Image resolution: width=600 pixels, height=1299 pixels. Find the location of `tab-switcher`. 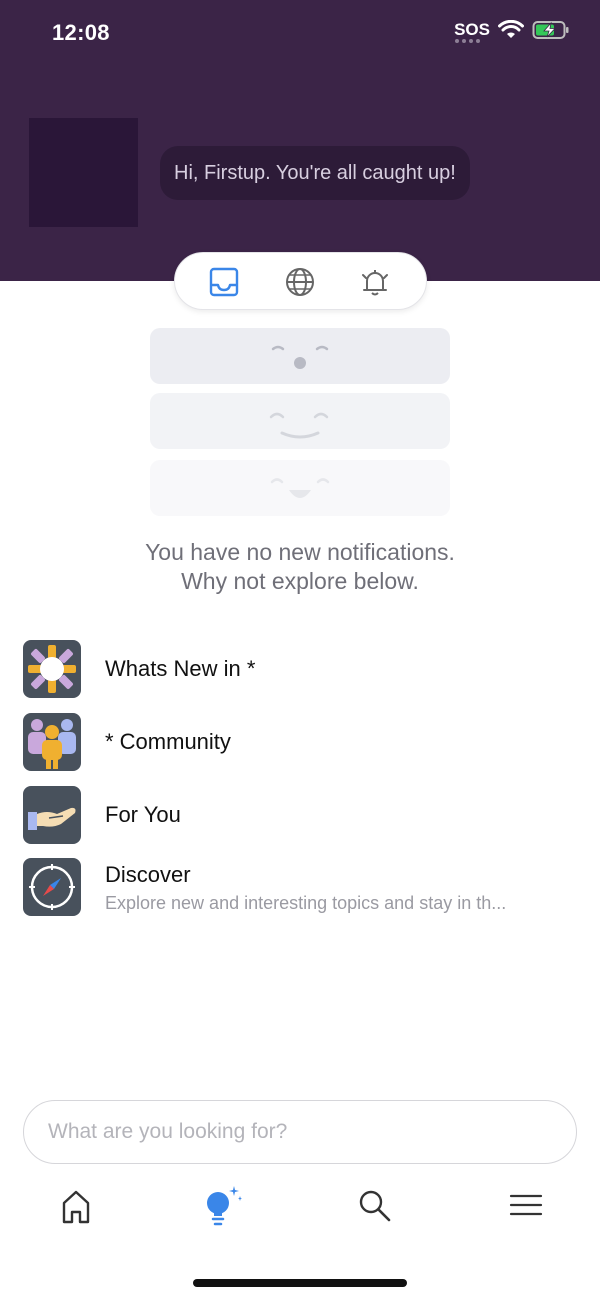

tab-switcher is located at coordinates (300, 281).